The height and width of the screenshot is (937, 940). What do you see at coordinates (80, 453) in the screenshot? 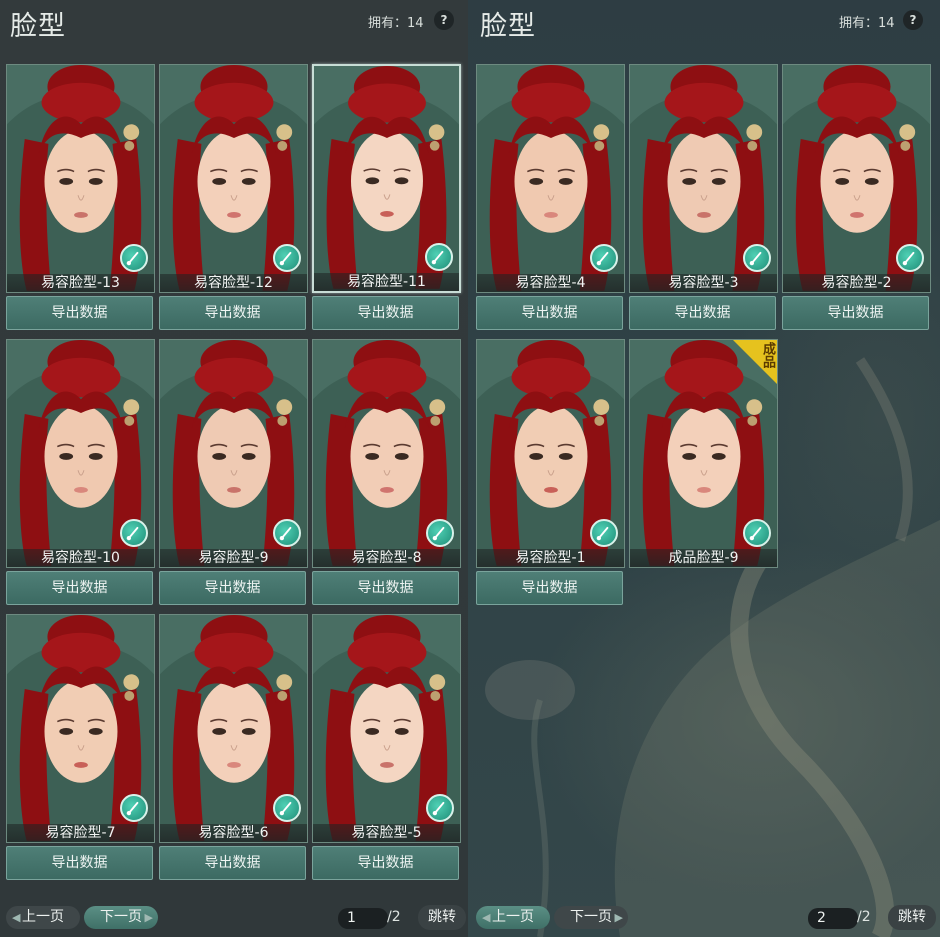
I see `face-card: 易容脸型-10` at bounding box center [80, 453].